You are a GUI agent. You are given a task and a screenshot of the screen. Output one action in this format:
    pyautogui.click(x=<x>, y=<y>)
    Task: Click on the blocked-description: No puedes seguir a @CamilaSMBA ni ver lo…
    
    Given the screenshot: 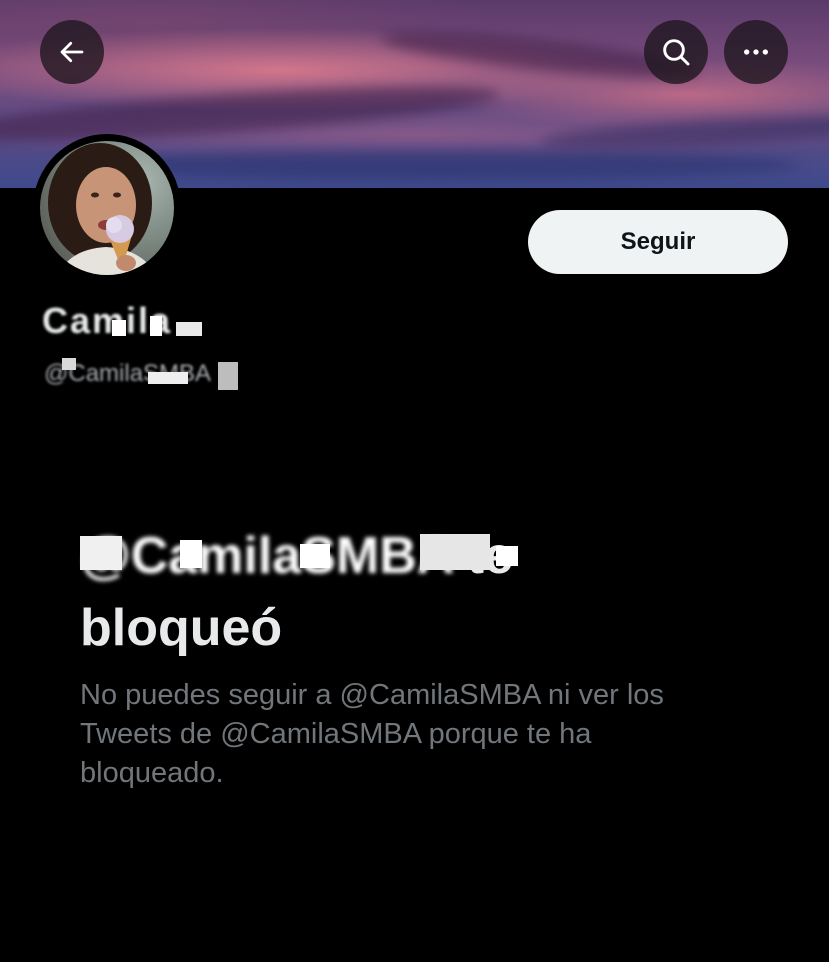 What is the action you would take?
    pyautogui.click(x=372, y=734)
    